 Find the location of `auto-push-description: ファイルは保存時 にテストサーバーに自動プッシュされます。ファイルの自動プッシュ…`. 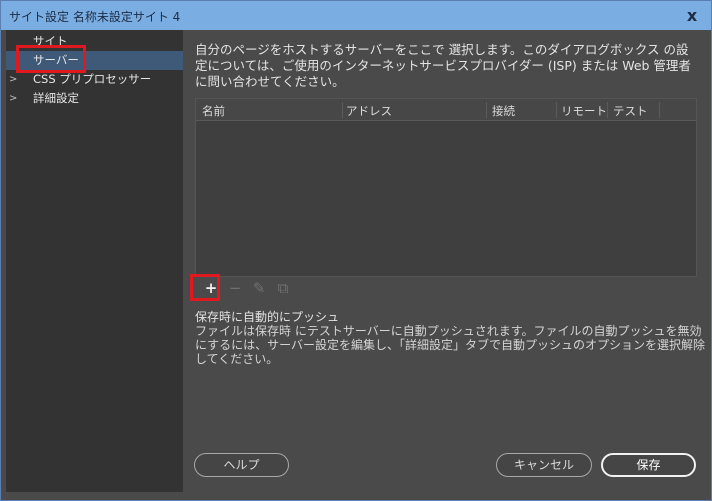

auto-push-description: ファイルは保存時 にテストサーバーに自動プッシュされます。ファイルの自動プッシュ… is located at coordinates (450, 345).